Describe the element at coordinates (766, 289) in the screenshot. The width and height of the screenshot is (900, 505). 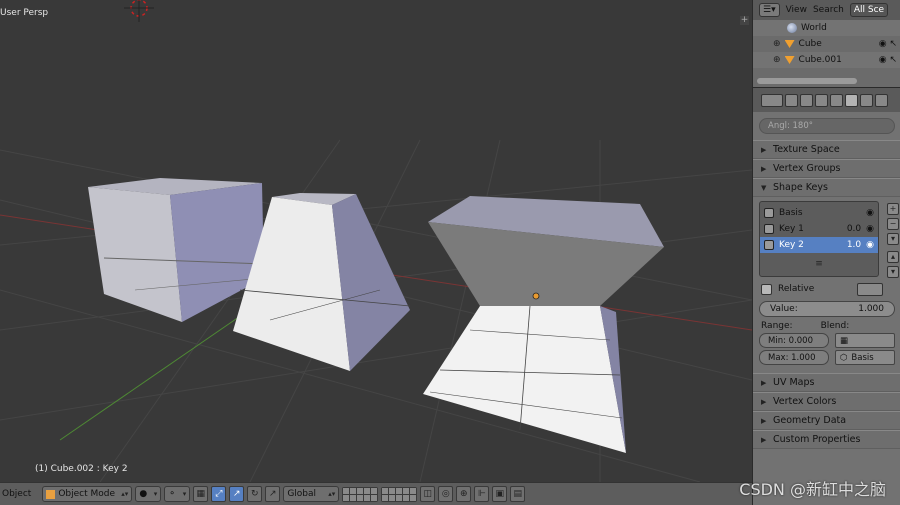
I see `relative-checkbox` at that location.